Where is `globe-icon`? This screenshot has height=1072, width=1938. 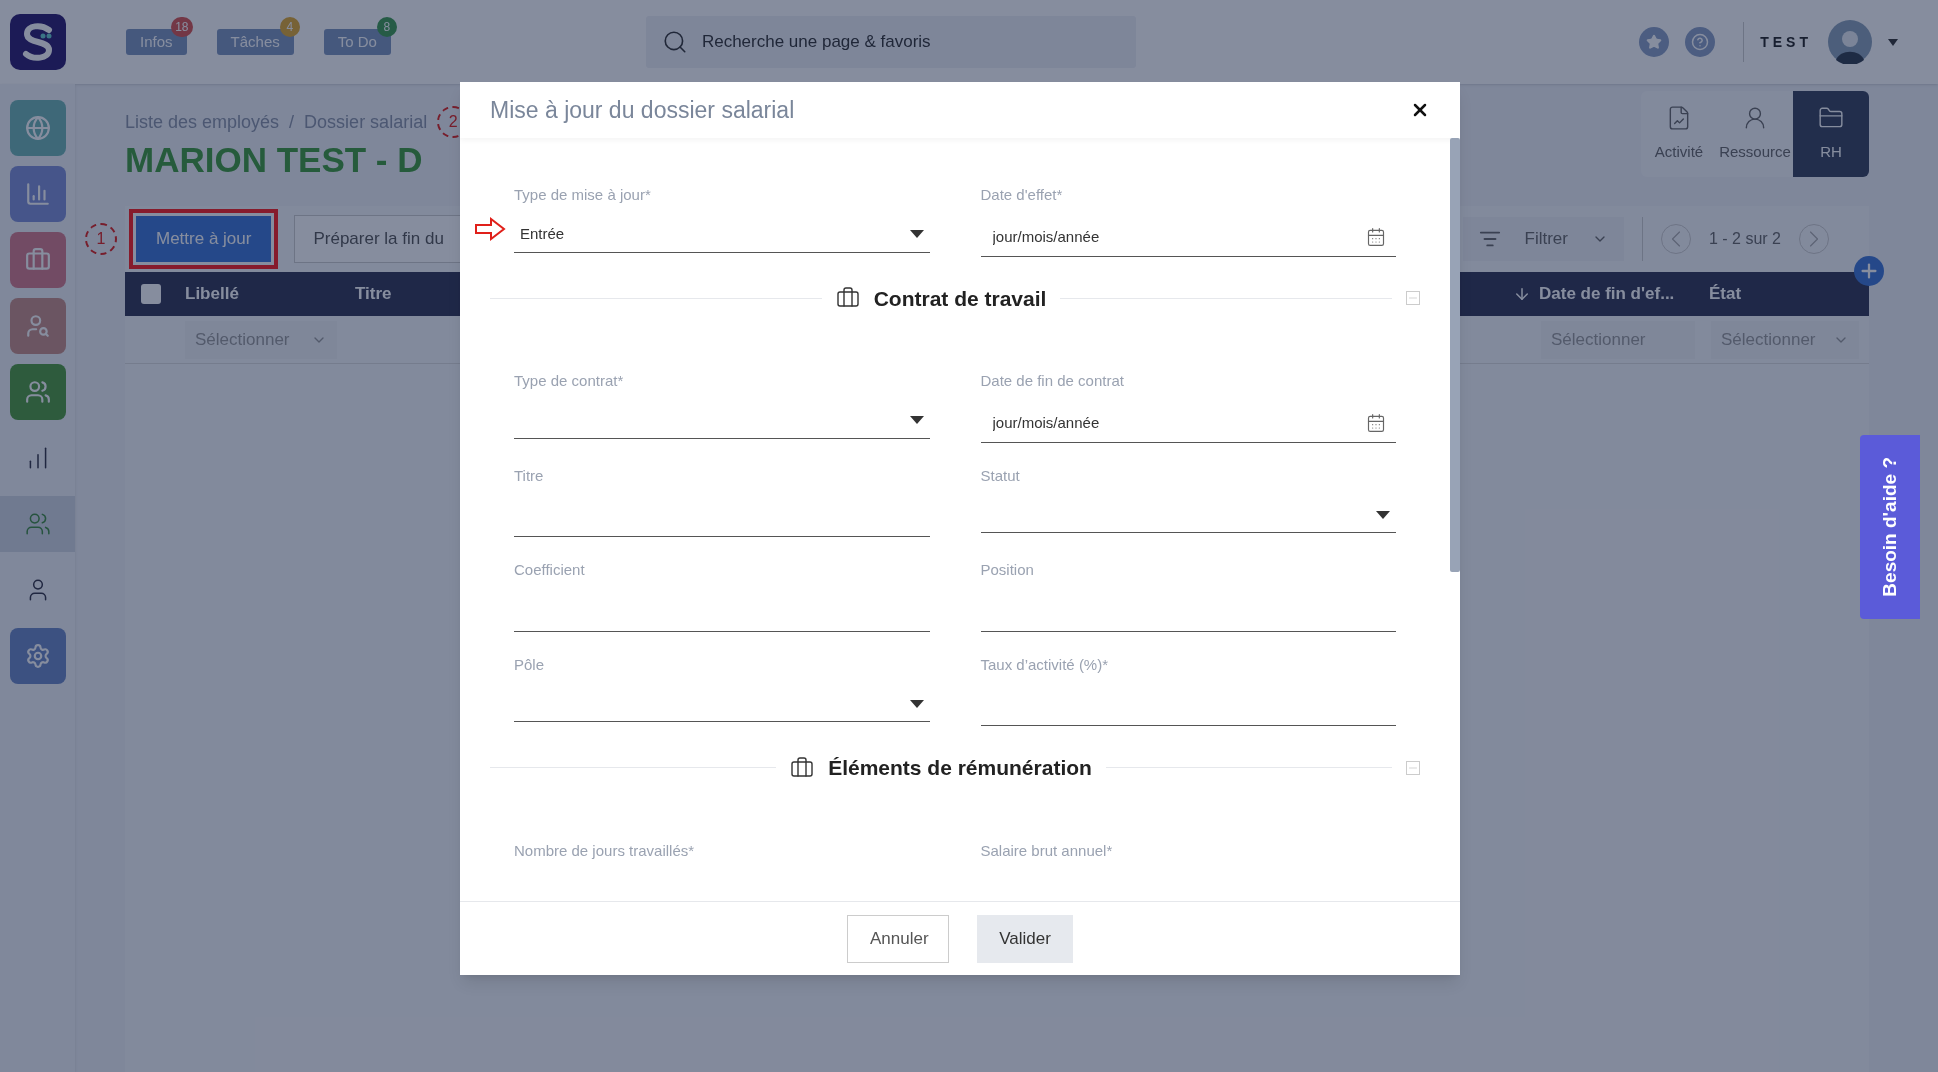
globe-icon is located at coordinates (37, 128).